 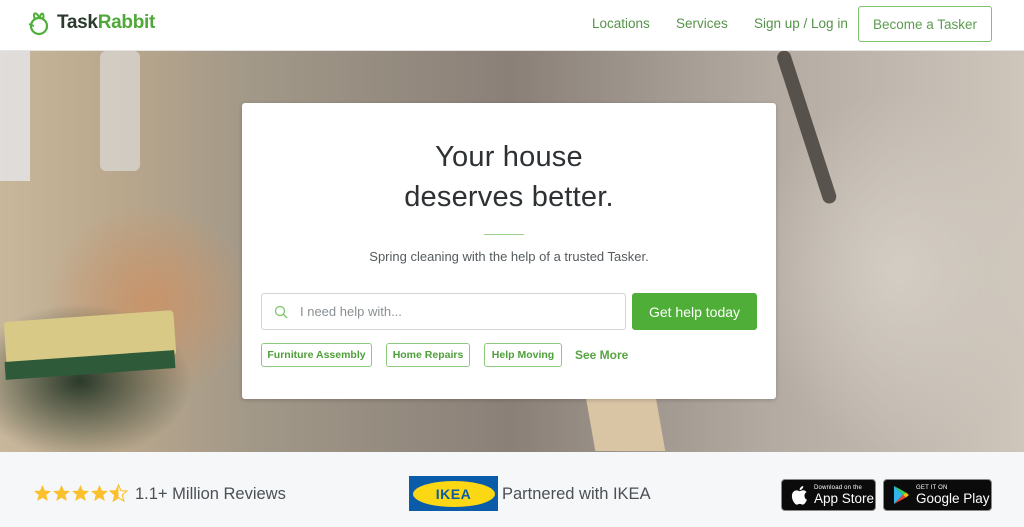 I want to click on ikea-logo: IKEA, so click(x=453, y=493).